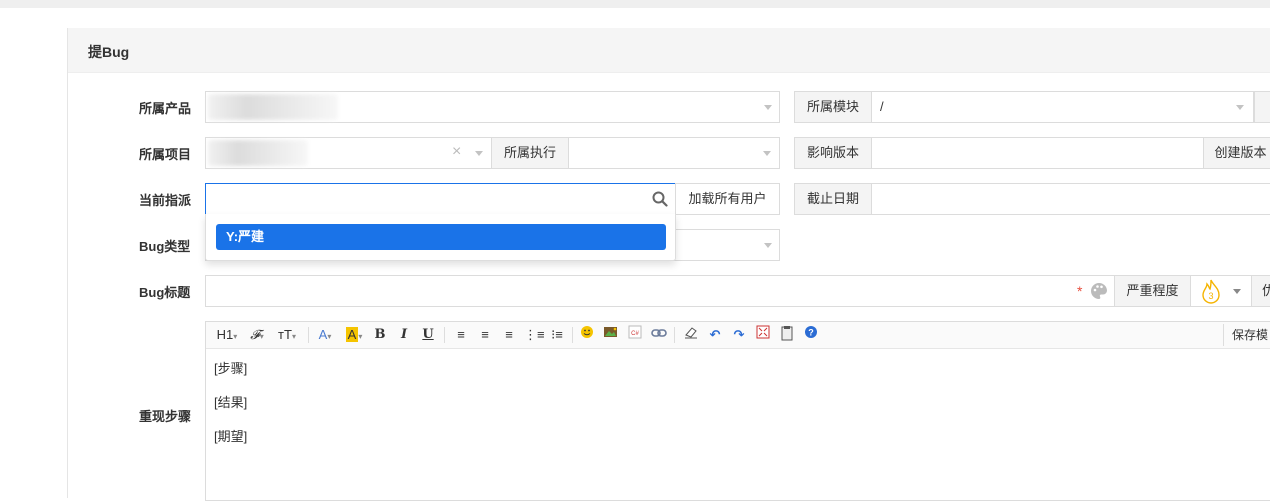 The height and width of the screenshot is (501, 1270). I want to click on align-right-icon: ≡, so click(509, 335).